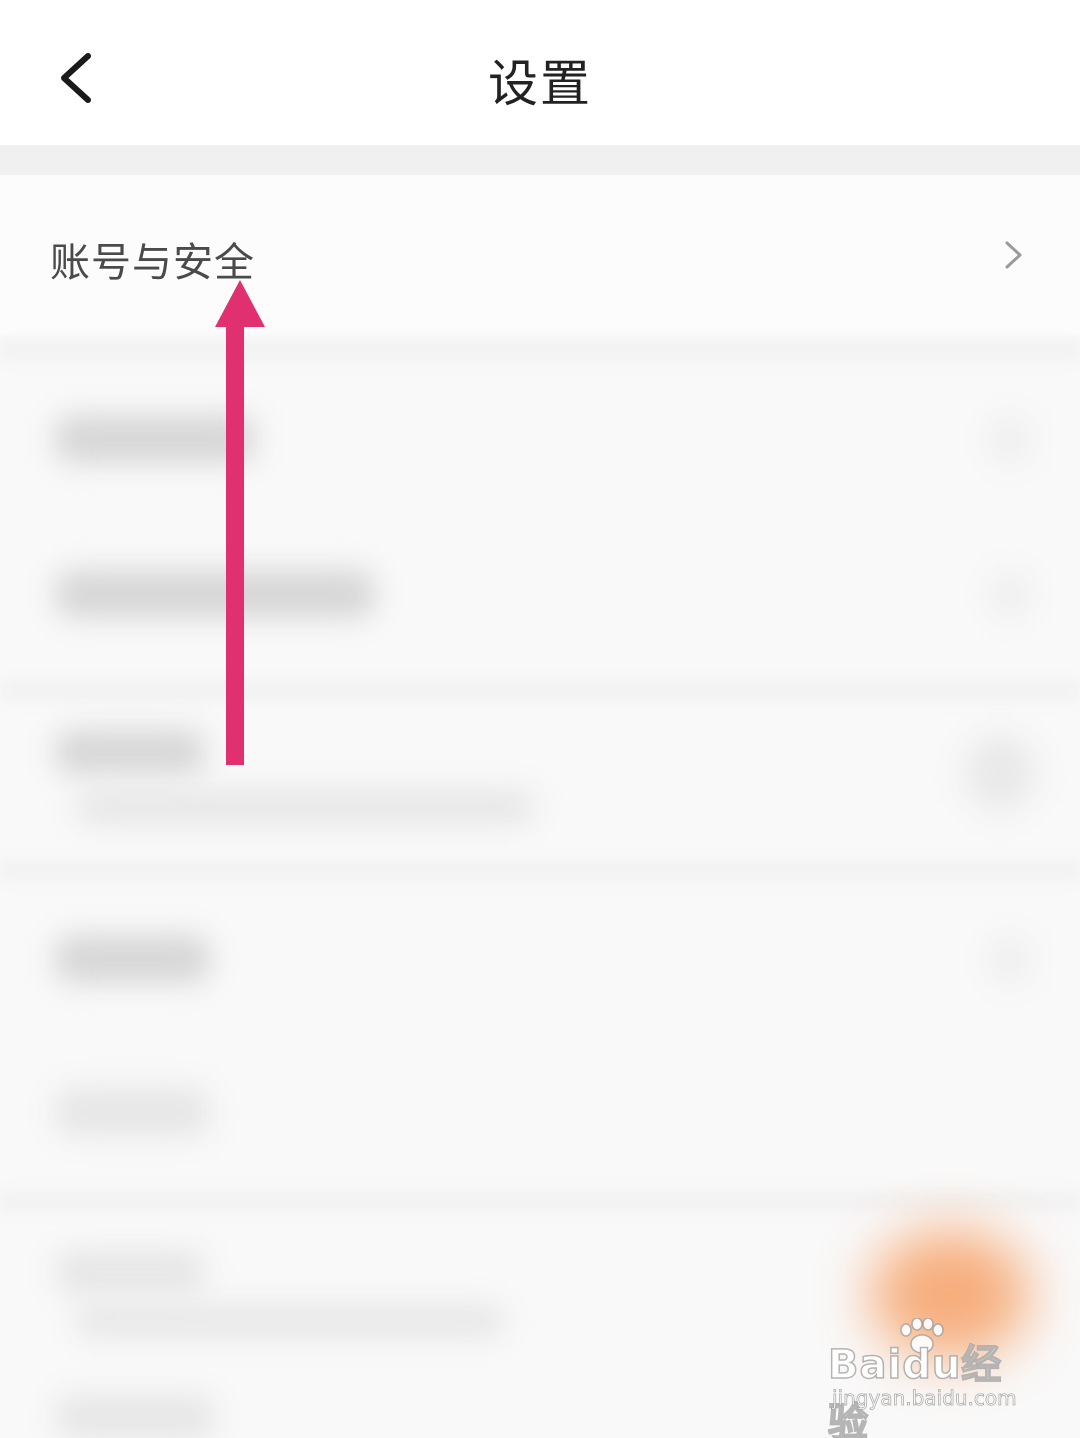 The image size is (1080, 1438). I want to click on watermark-url: jingyan.baidu.com, so click(924, 1398).